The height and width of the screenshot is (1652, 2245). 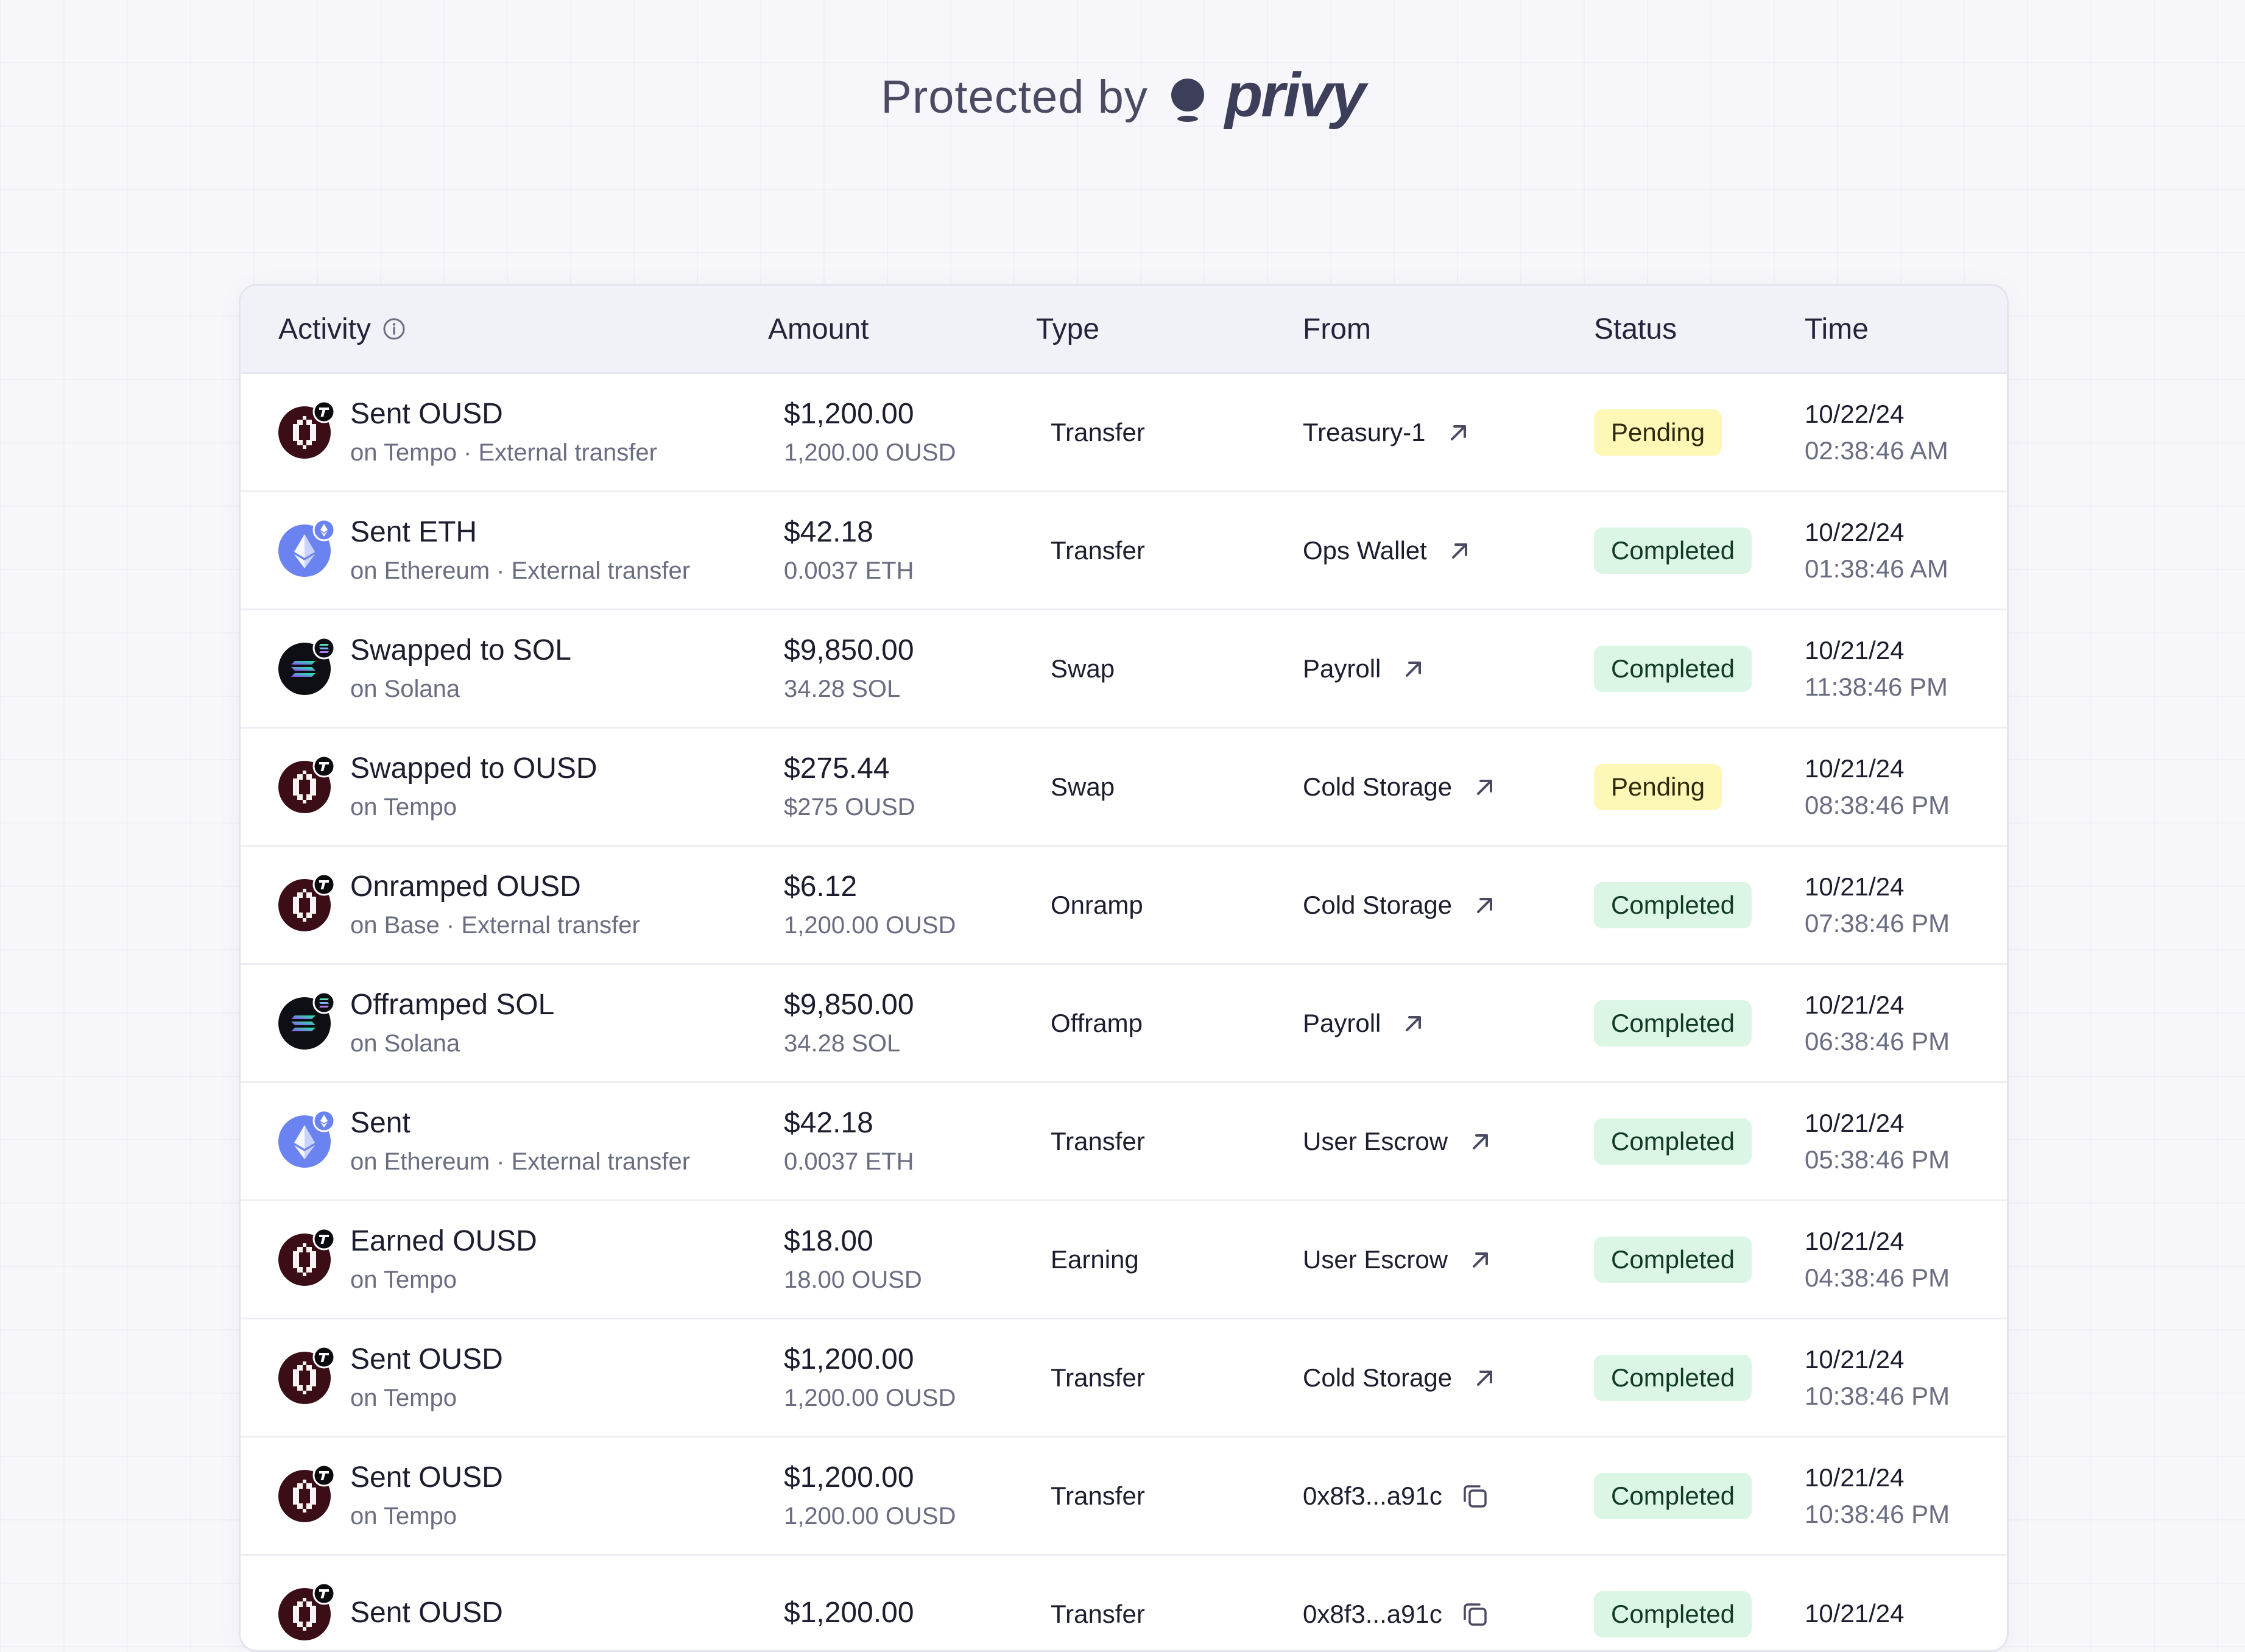 I want to click on from-cell: 0x8f3...a91c, so click(x=1397, y=1496).